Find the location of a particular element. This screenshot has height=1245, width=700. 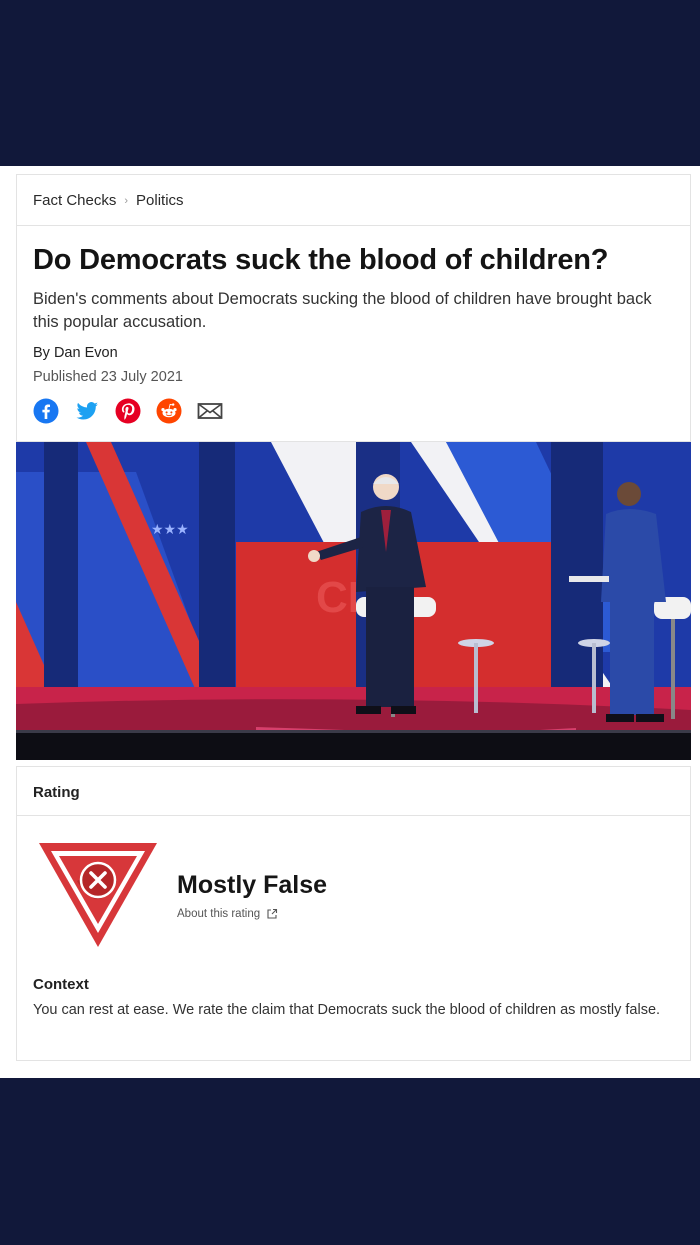

twitter-icon is located at coordinates (87, 411).